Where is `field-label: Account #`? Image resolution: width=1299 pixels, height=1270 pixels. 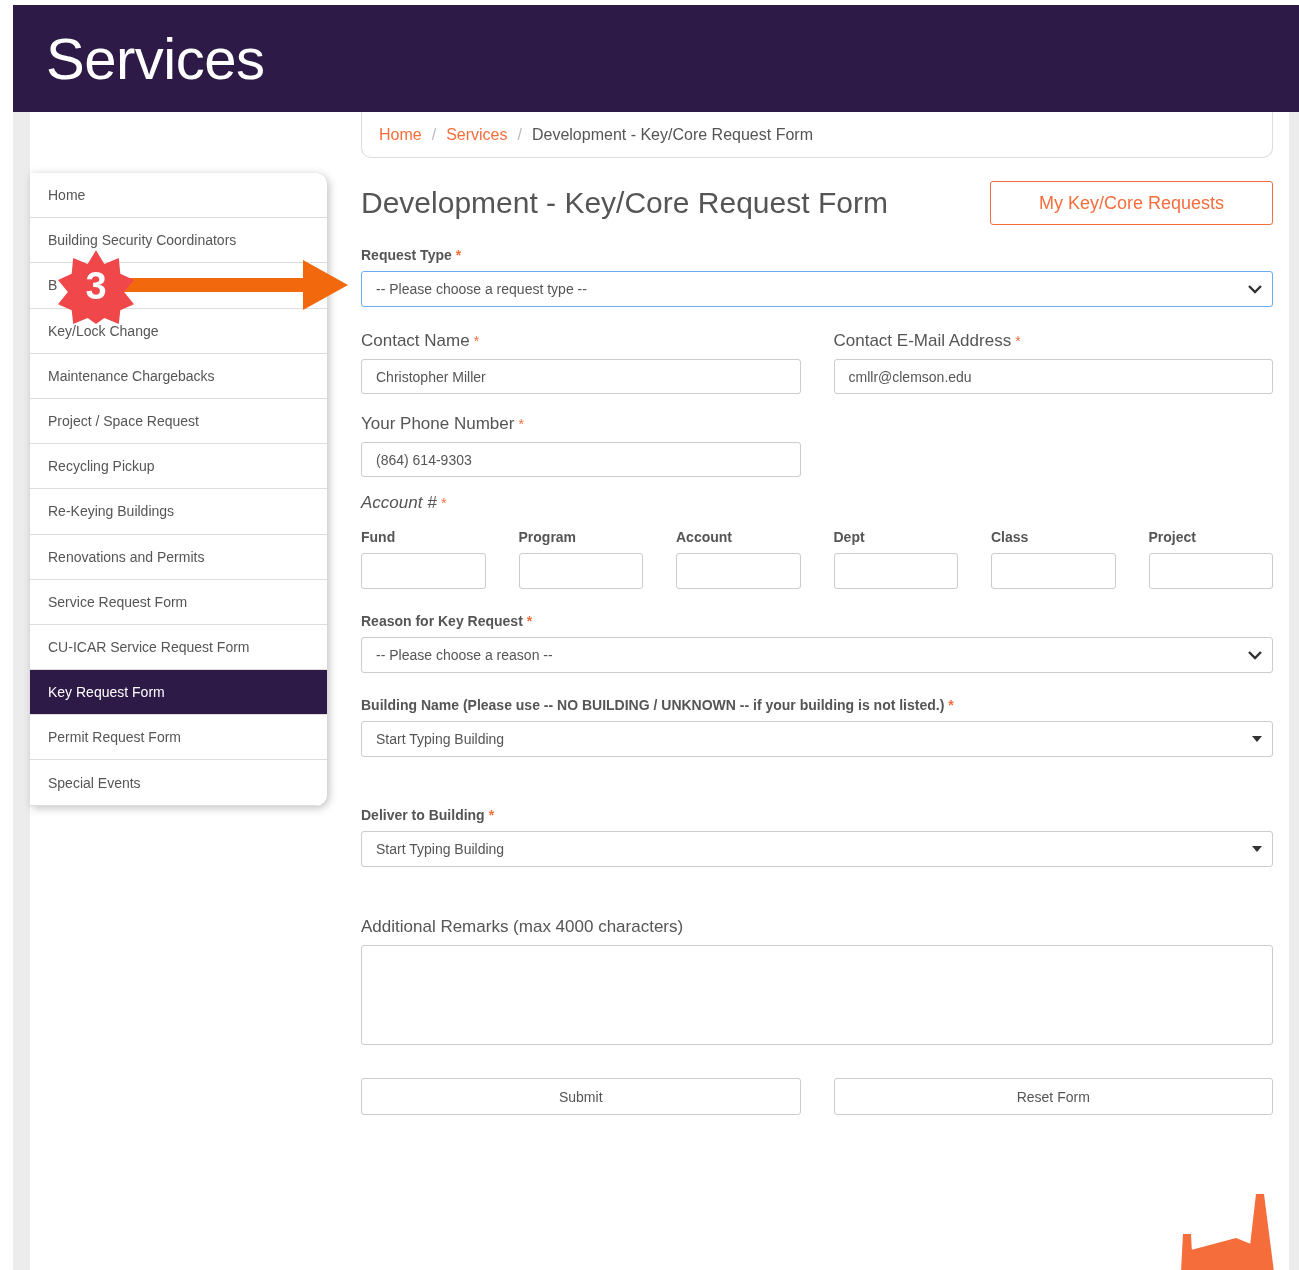 field-label: Account # is located at coordinates (399, 502).